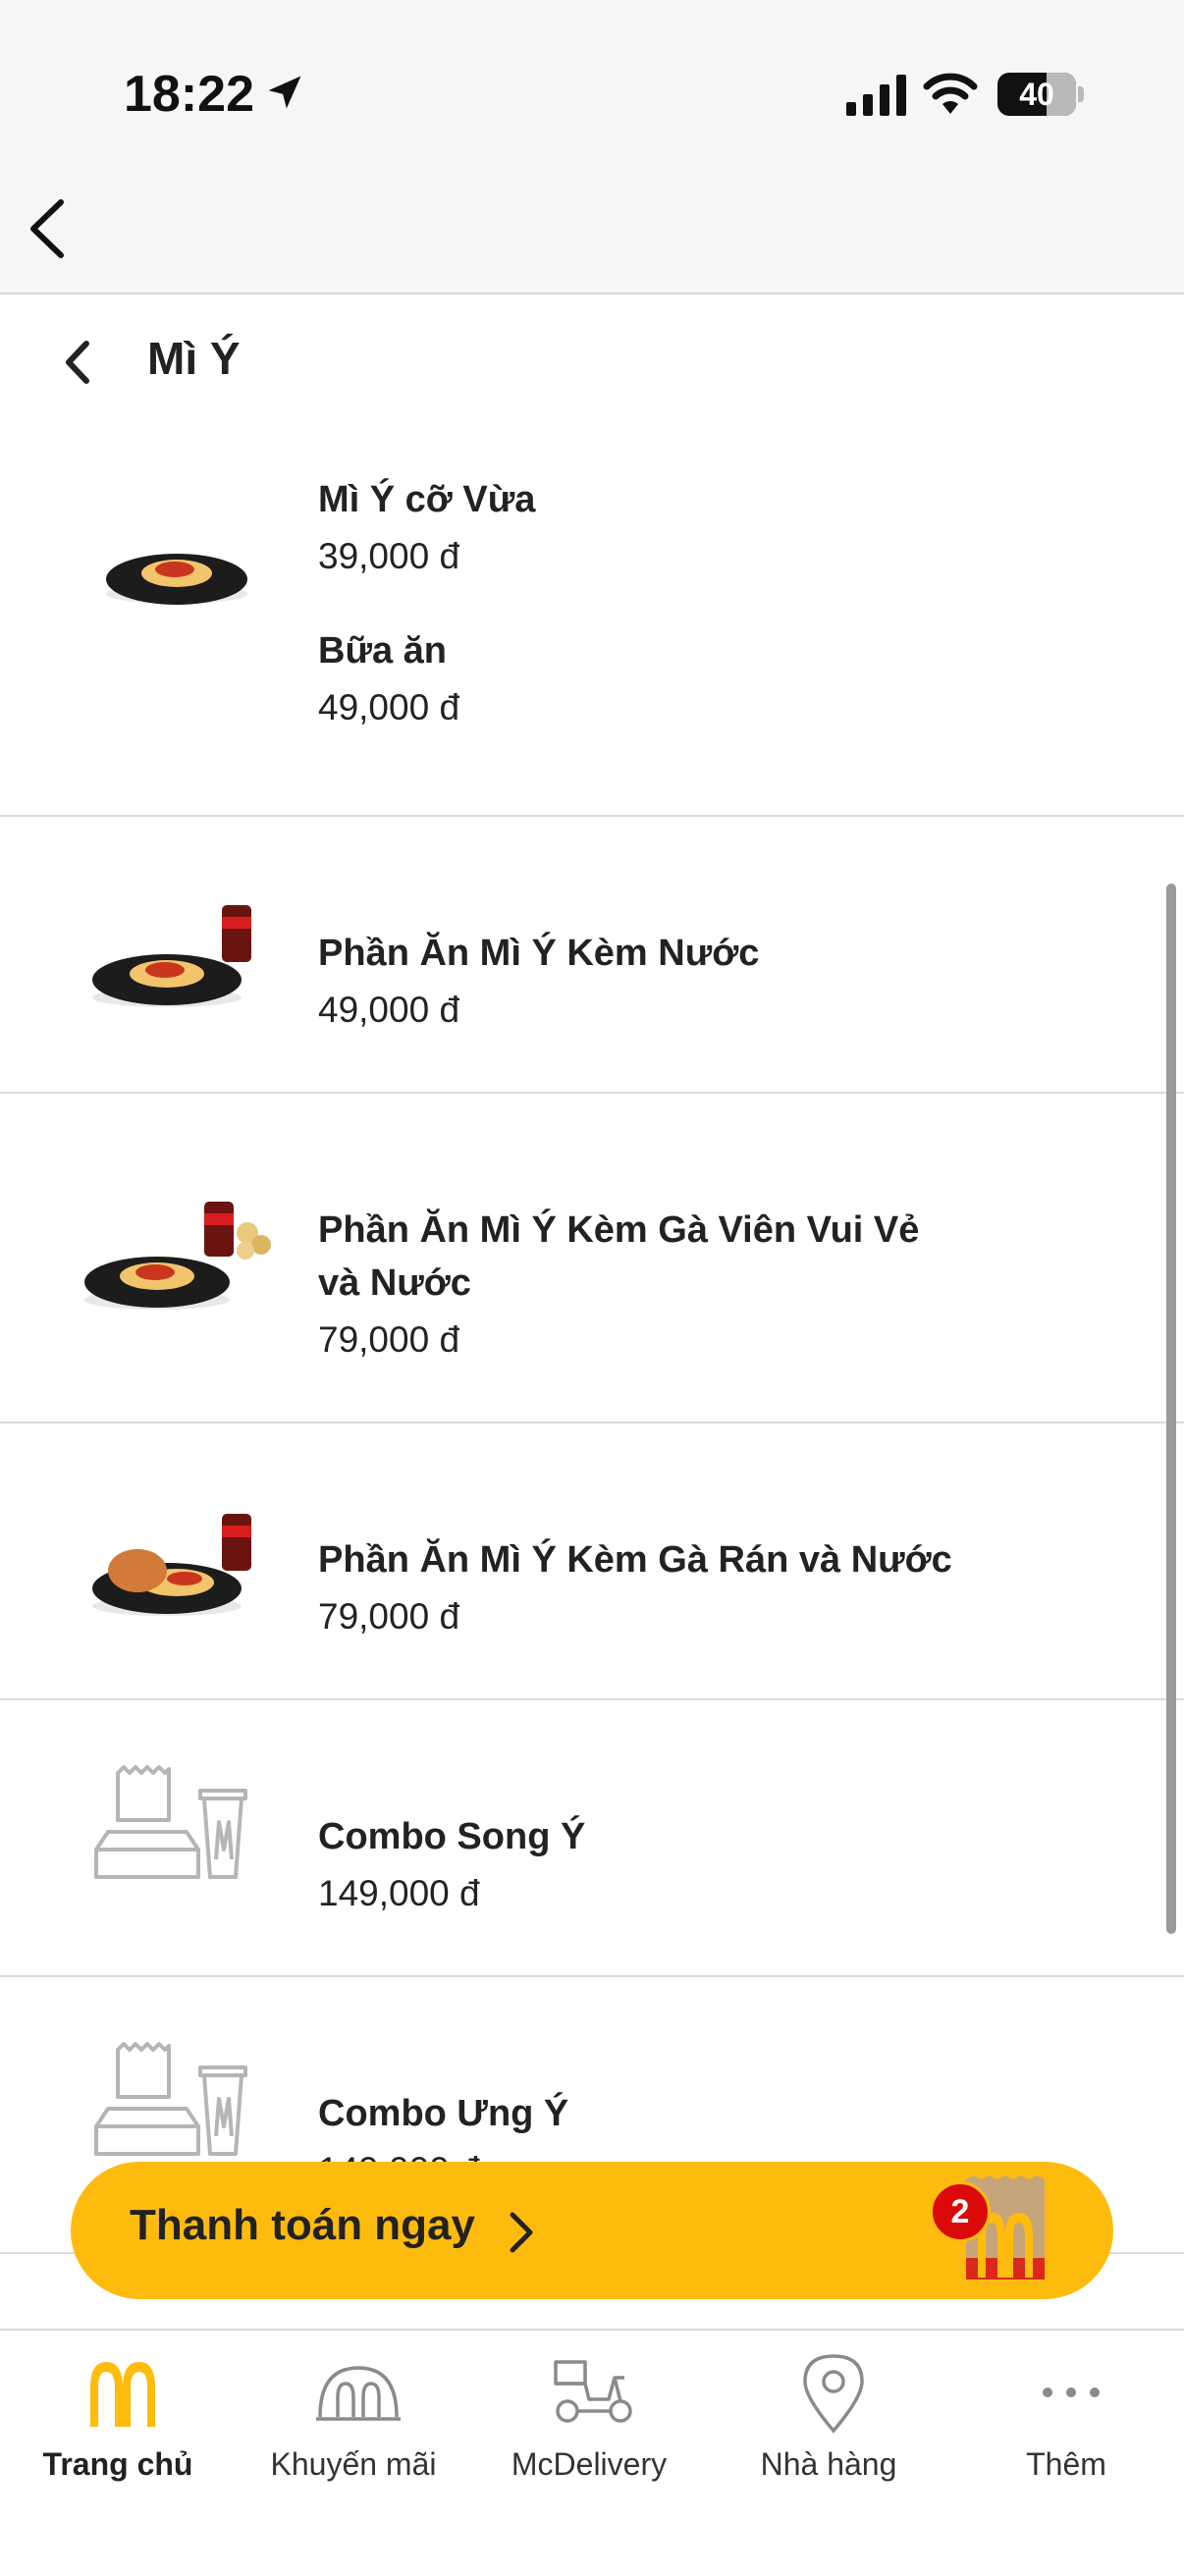 The width and height of the screenshot is (1184, 2576). I want to click on tab-more: Thêm, so click(1066, 2453).